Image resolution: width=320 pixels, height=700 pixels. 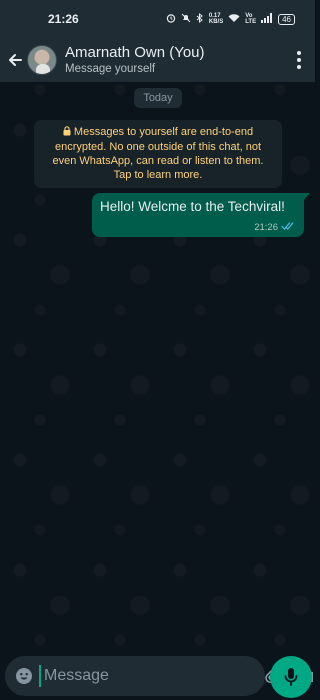 I want to click on message-input, so click(x=145, y=676).